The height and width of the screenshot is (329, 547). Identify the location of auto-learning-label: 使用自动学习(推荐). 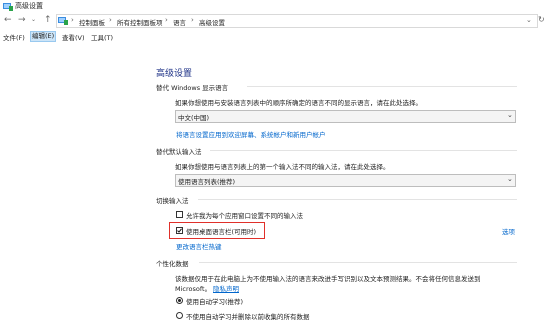
(215, 302).